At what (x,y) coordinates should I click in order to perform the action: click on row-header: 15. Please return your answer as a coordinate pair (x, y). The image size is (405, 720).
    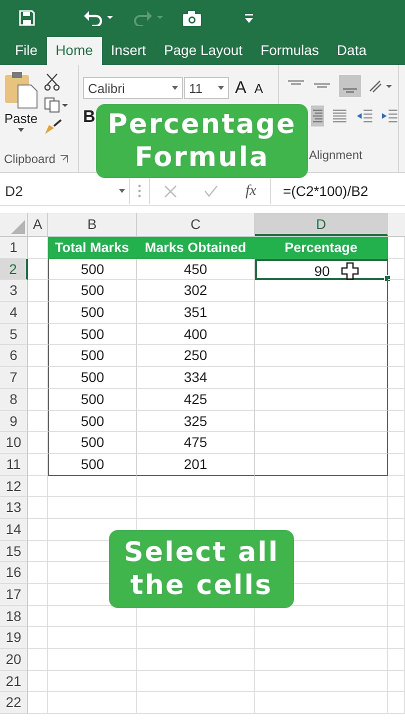
    Looking at the image, I should click on (14, 551).